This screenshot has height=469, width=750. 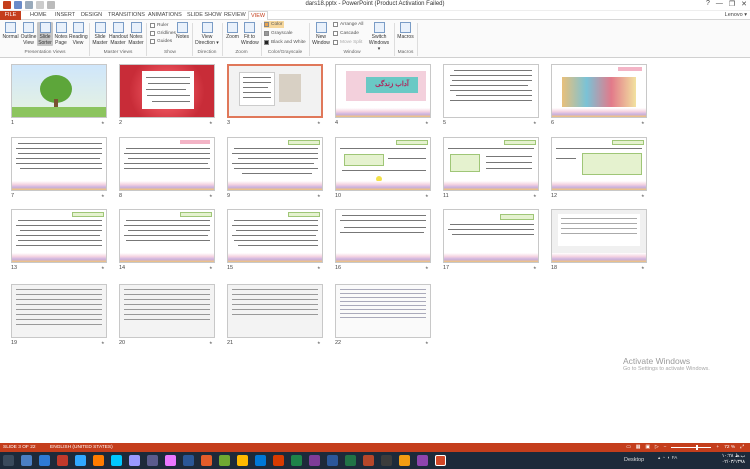 I want to click on normal-view-icon: ▭, so click(x=628, y=447).